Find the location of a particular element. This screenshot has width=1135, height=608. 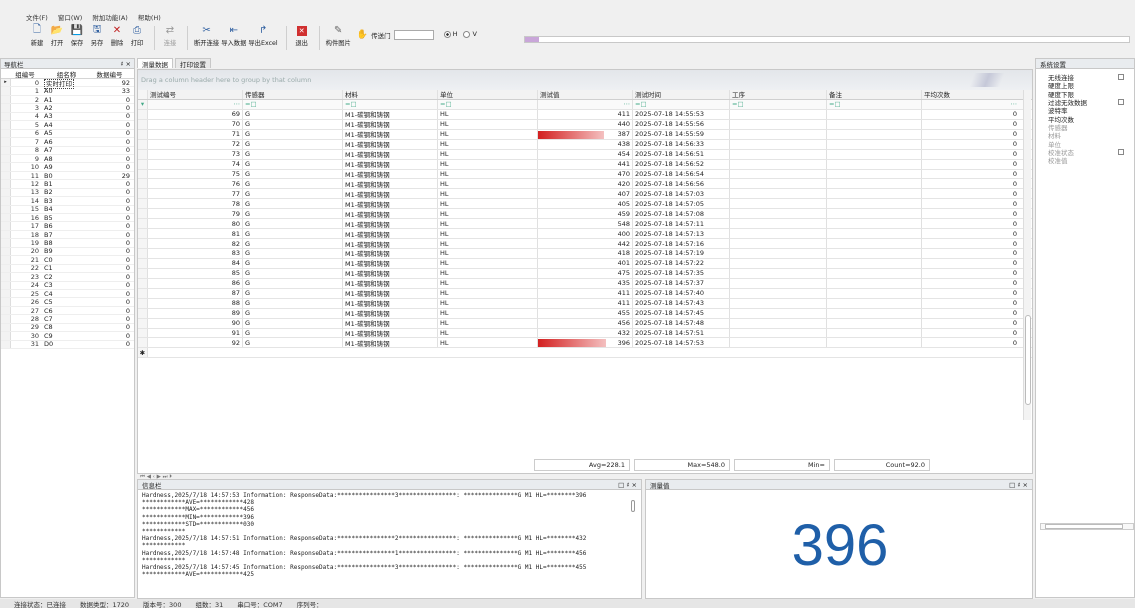

component-image-button: ✎ 构件图片 is located at coordinates (338, 35).